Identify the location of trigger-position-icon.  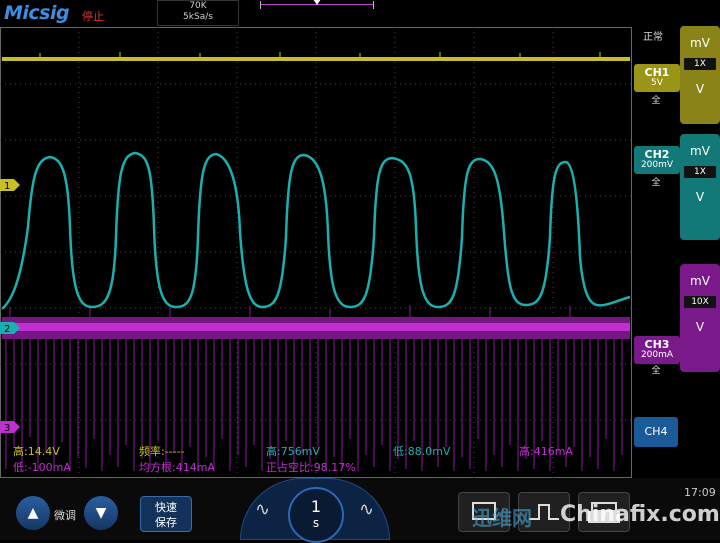
(317, 2).